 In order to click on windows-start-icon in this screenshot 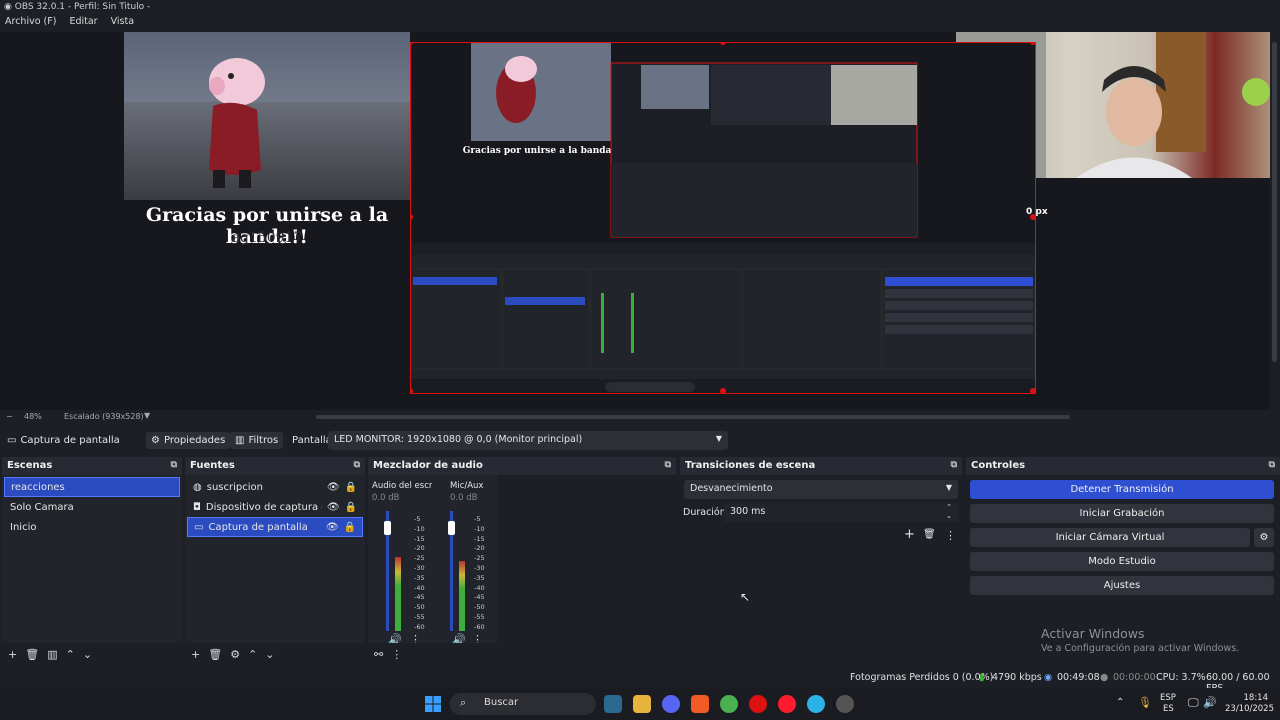, I will do `click(433, 704)`.